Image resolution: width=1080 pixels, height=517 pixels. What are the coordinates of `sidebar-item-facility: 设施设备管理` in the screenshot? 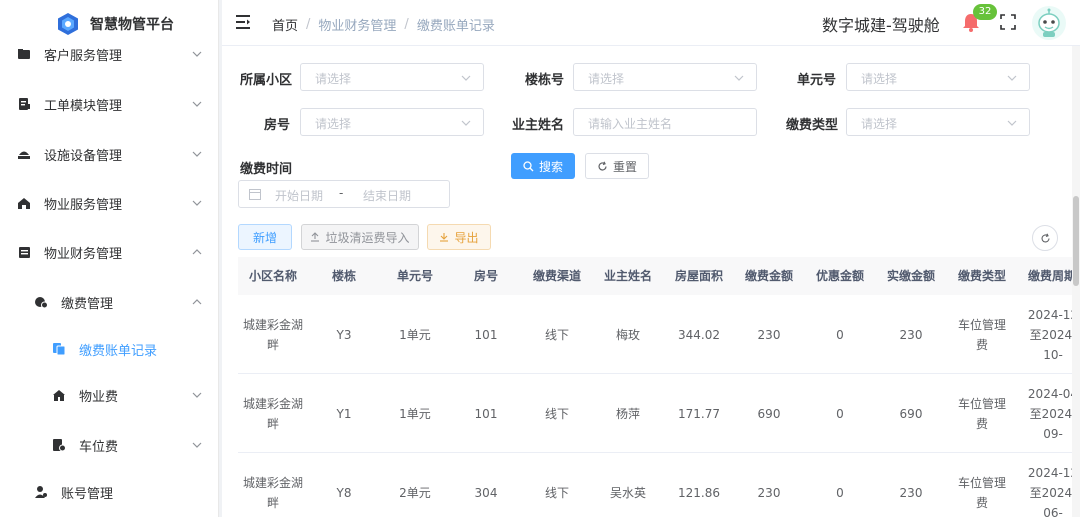 It's located at (109, 154).